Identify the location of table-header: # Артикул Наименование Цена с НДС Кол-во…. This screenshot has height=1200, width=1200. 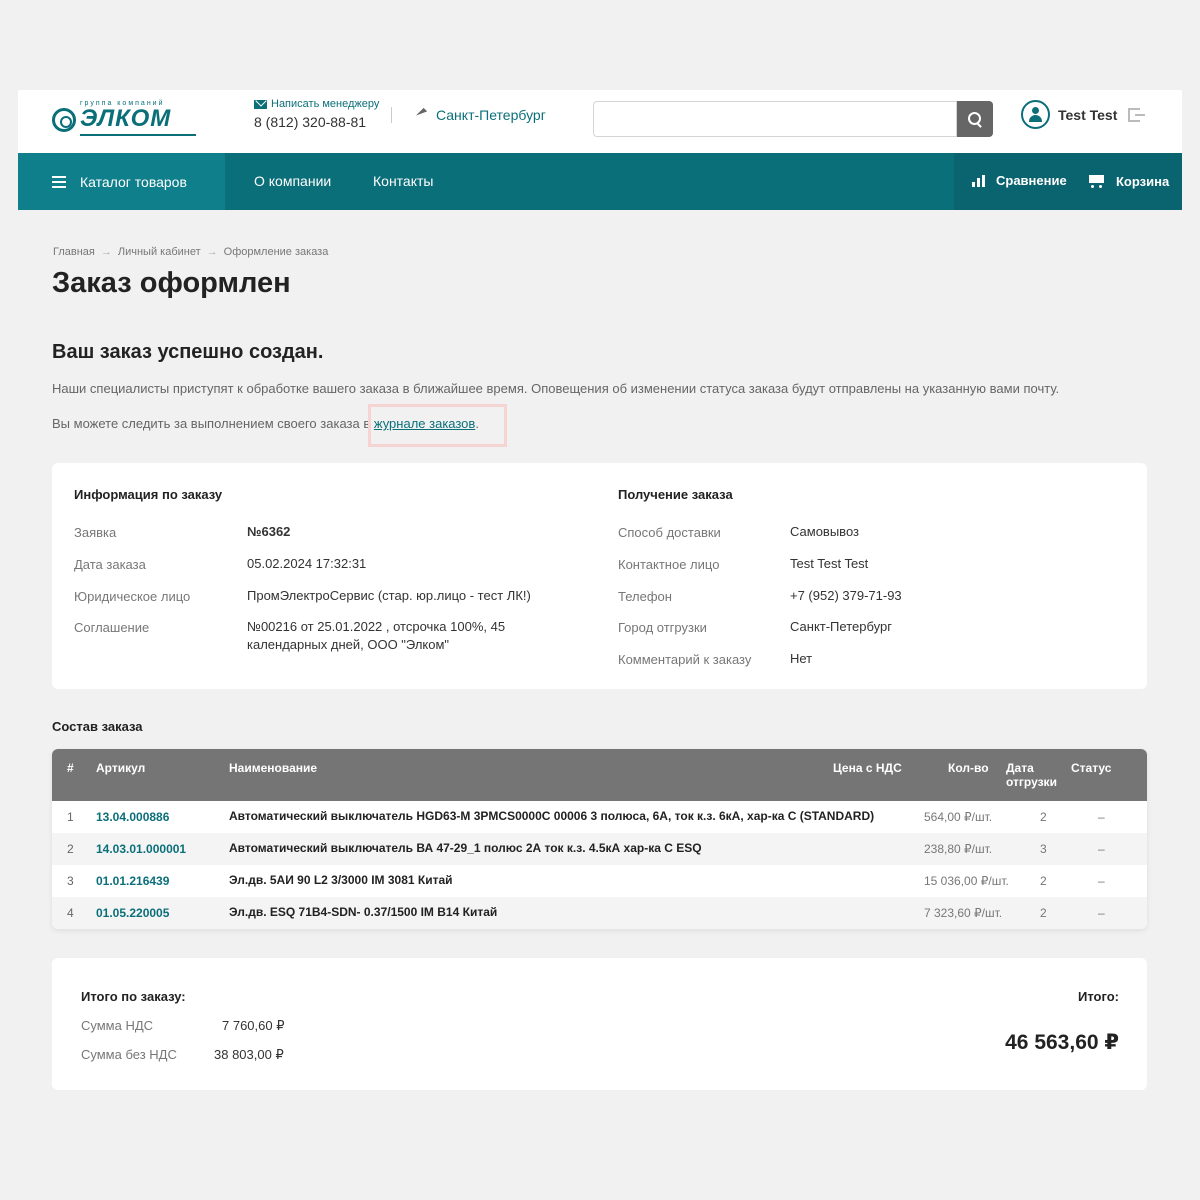
(599, 775).